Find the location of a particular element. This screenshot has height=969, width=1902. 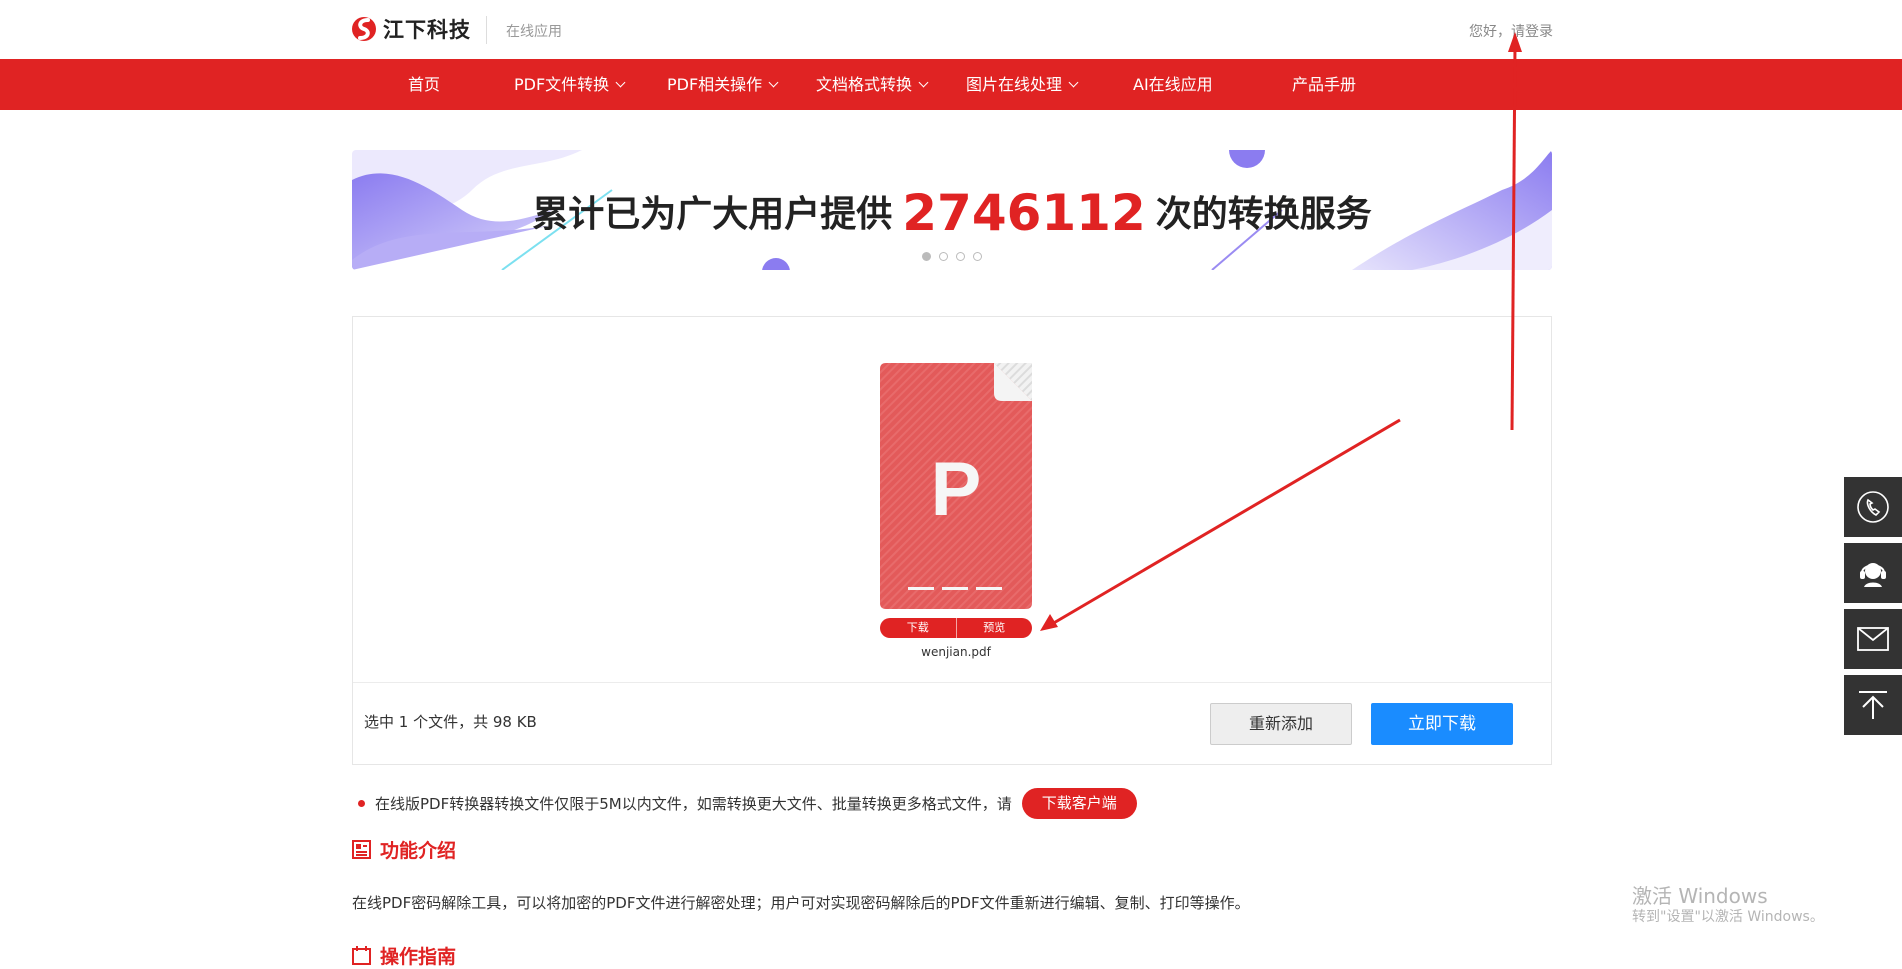

annotation-arrow-to-login is located at coordinates (1513, 237).